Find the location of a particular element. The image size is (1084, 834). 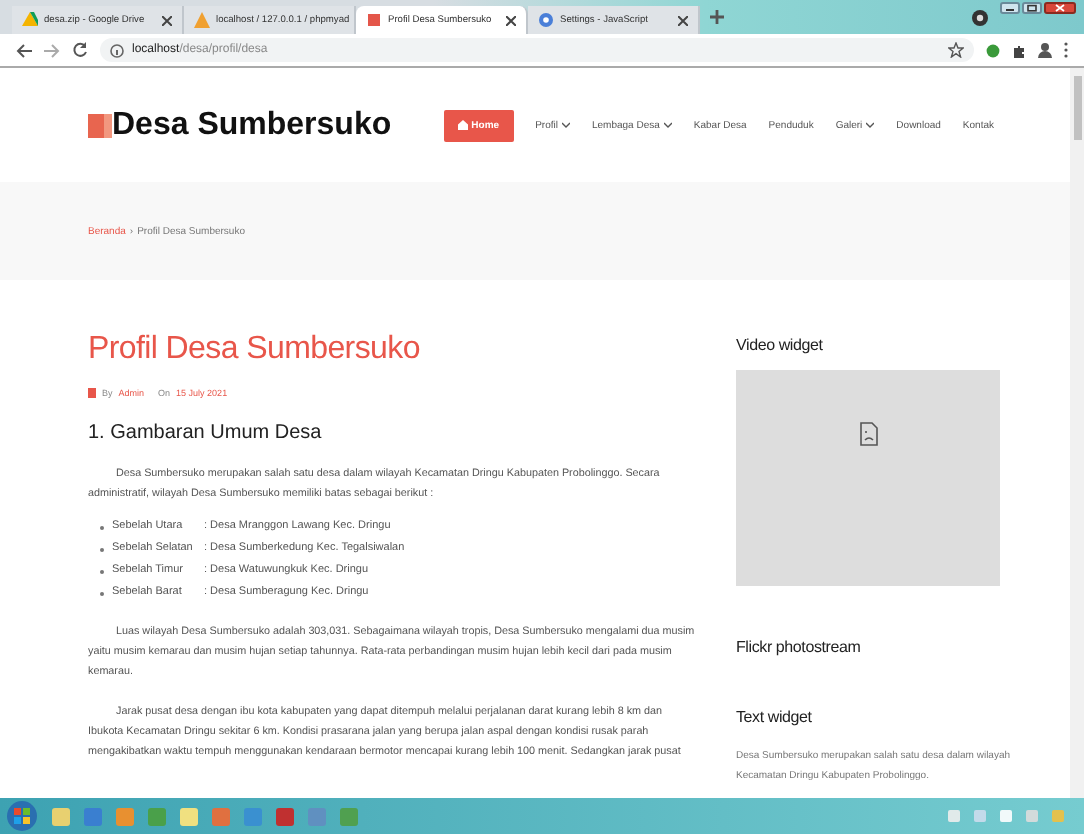

logo-mark-icon is located at coordinates (100, 125).